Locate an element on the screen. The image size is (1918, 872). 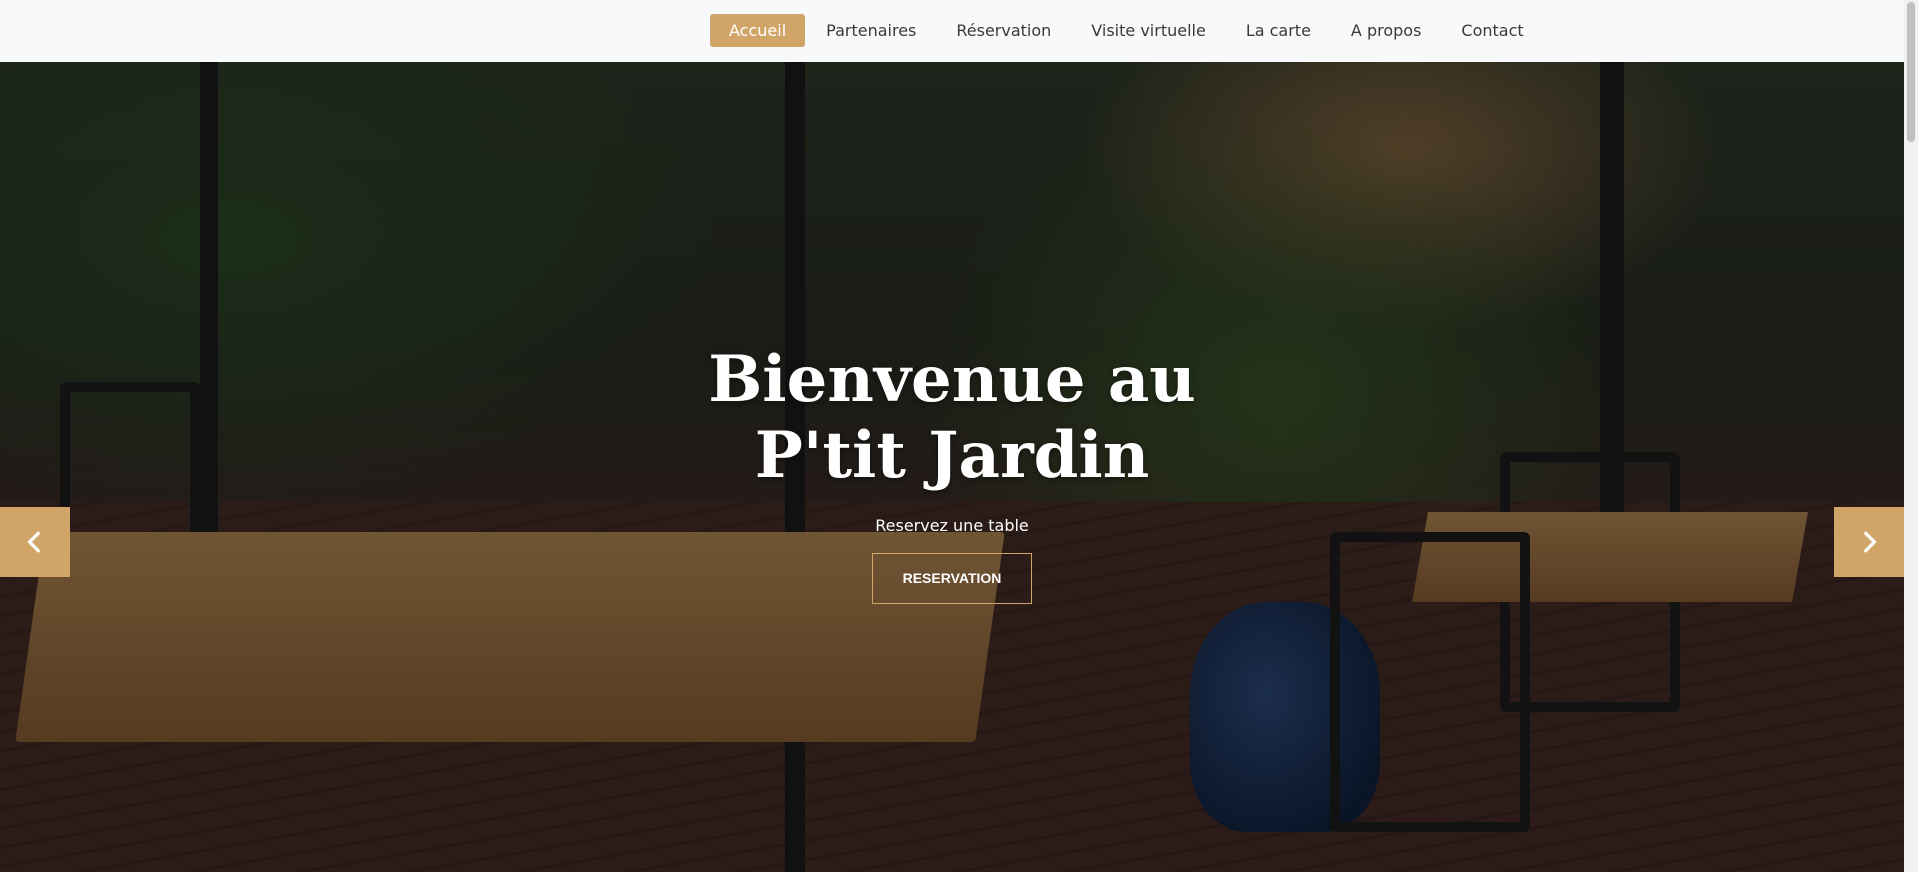
scrollbar-thumb is located at coordinates (1911, 72).